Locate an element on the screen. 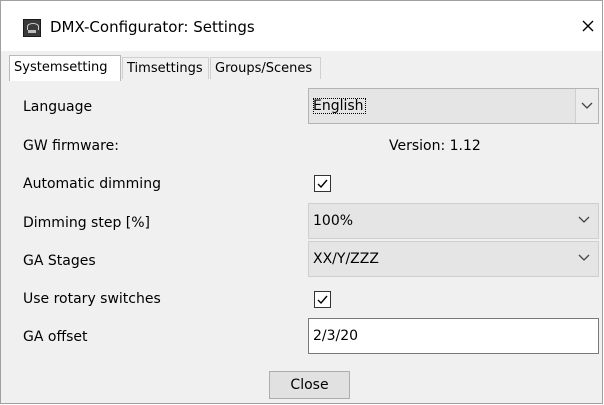 This screenshot has width=604, height=405. gw-firmware-label: GW firmware: is located at coordinates (71, 146).